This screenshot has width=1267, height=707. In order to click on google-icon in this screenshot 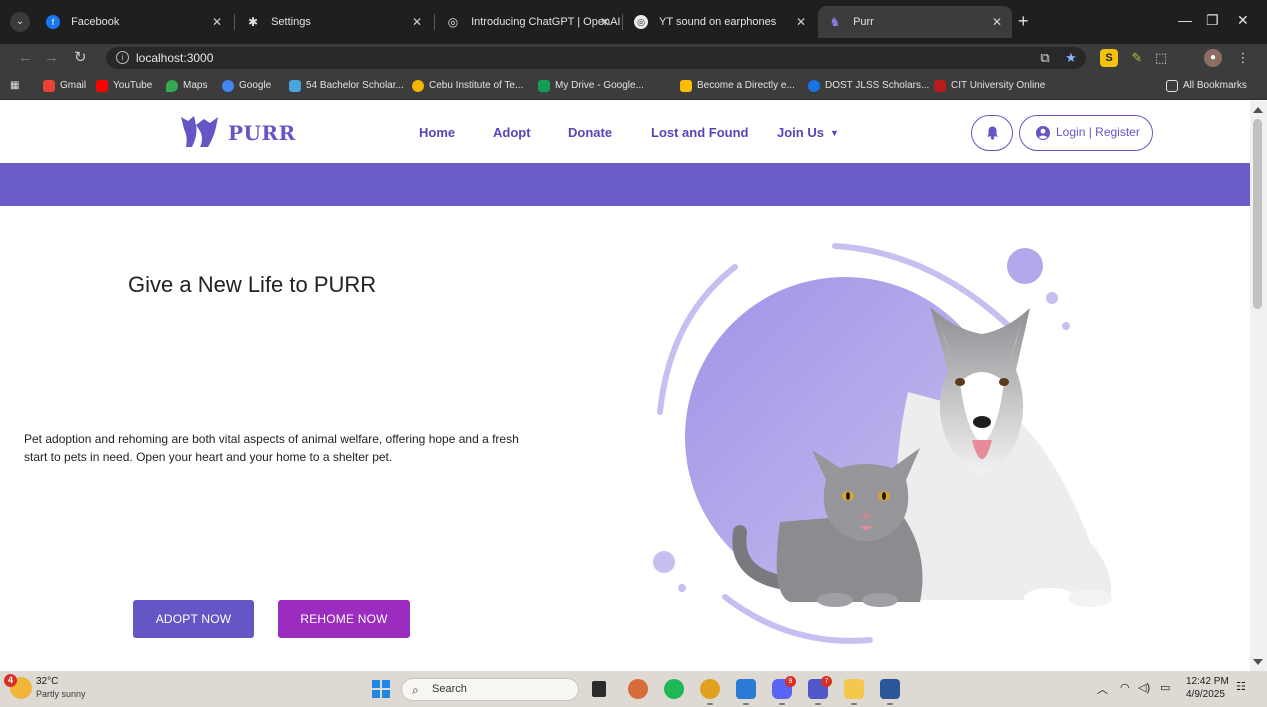, I will do `click(228, 86)`.